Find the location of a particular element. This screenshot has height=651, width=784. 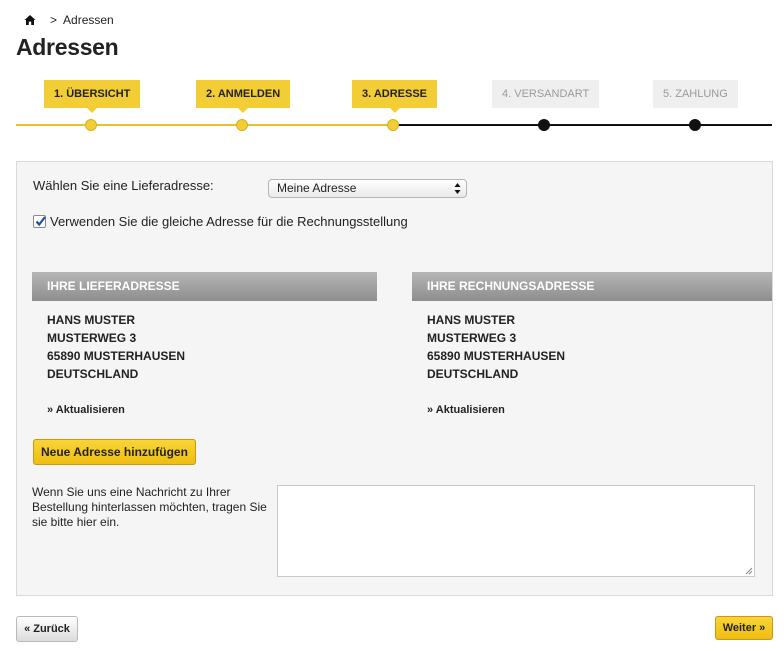

billing-address-heading: IHRE RECHNUNGSADRESSE is located at coordinates (592, 286).